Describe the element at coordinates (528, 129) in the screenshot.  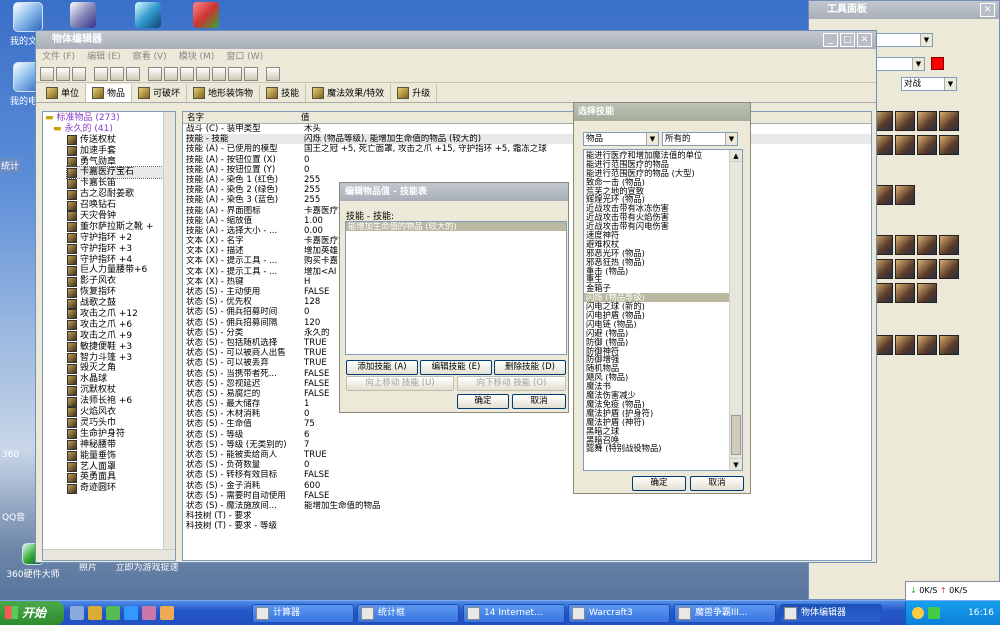
I see `property-row: 战斗 (C) - 装甲类型 木头` at that location.